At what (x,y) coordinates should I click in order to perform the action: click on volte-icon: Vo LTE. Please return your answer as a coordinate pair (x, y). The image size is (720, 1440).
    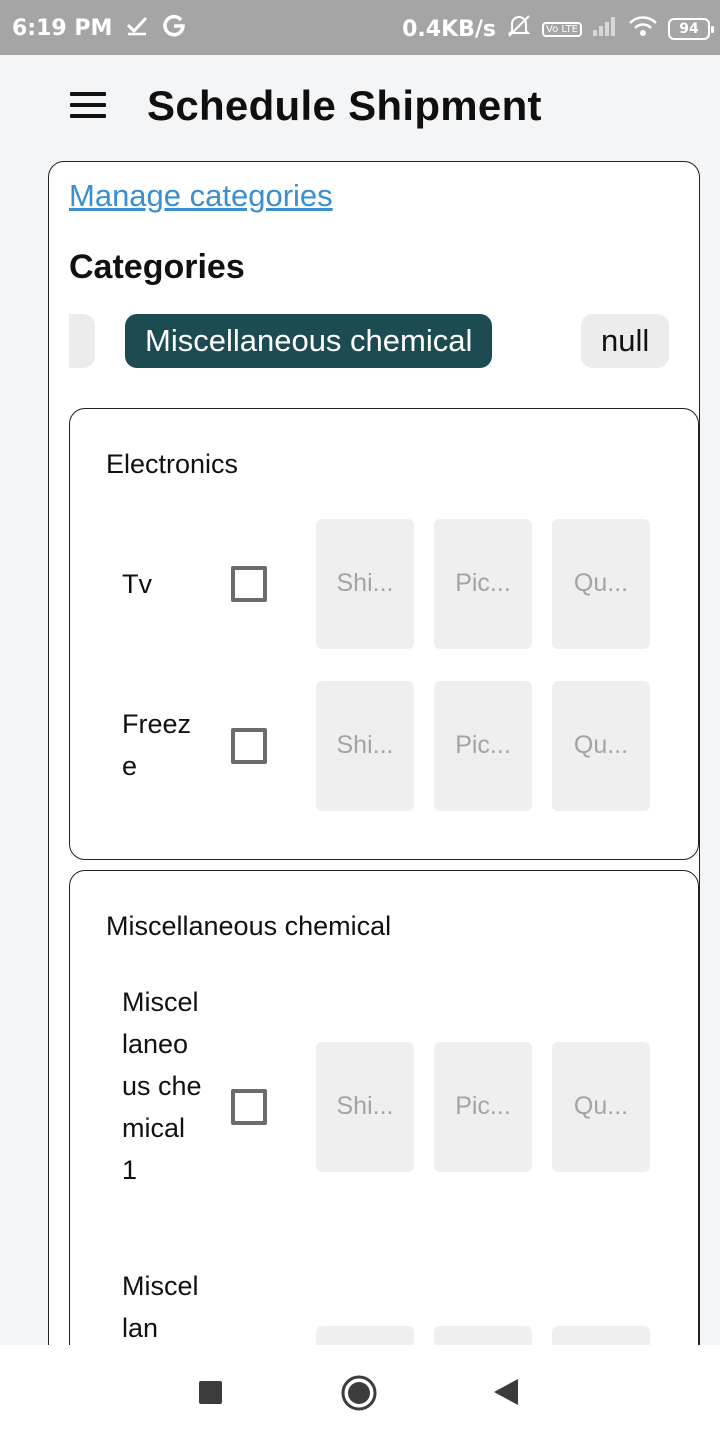
    Looking at the image, I should click on (562, 29).